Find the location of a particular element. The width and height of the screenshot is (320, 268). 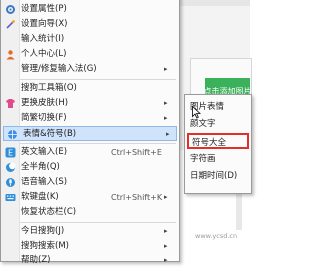

menu-item-label: 恢复状态栏 is located at coordinates (42, 212).